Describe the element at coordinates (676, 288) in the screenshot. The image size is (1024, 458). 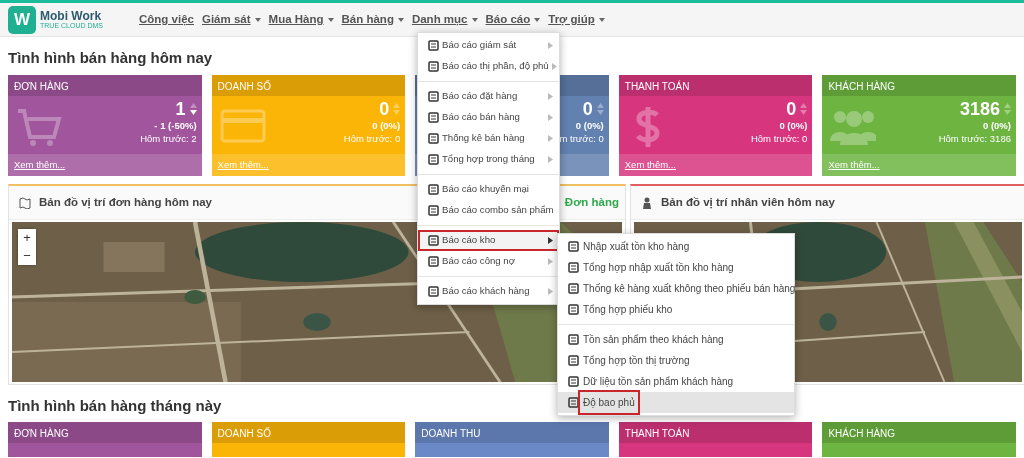
I see `menu-item: Thống kê hàng xuất không theo phiếu bán hàng` at that location.